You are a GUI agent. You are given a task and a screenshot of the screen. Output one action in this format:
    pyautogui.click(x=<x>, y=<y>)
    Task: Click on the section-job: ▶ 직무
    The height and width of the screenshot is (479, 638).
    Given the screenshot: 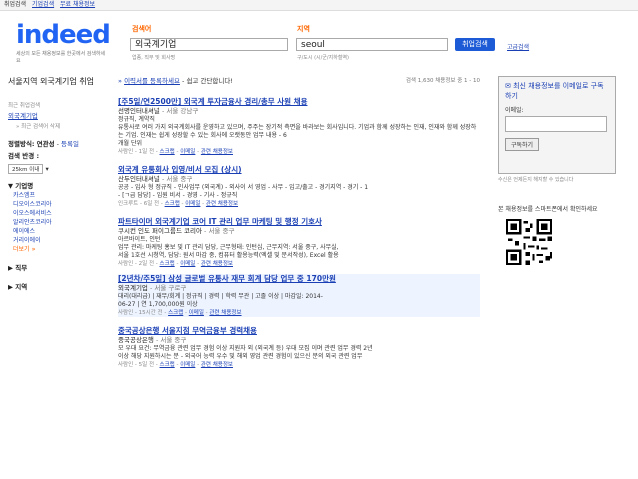 What is the action you would take?
    pyautogui.click(x=60, y=268)
    